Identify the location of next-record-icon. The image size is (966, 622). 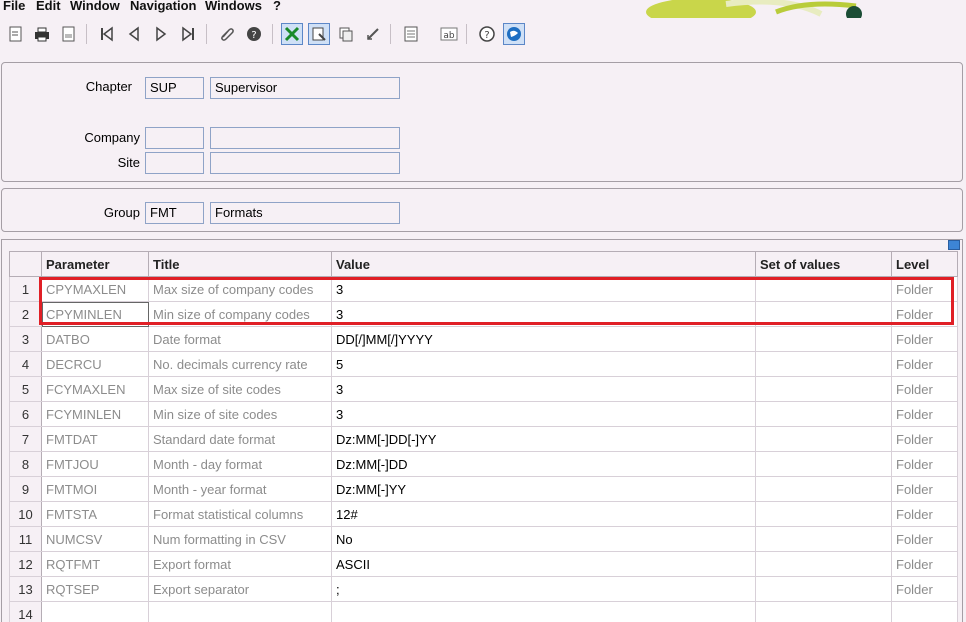
(161, 34).